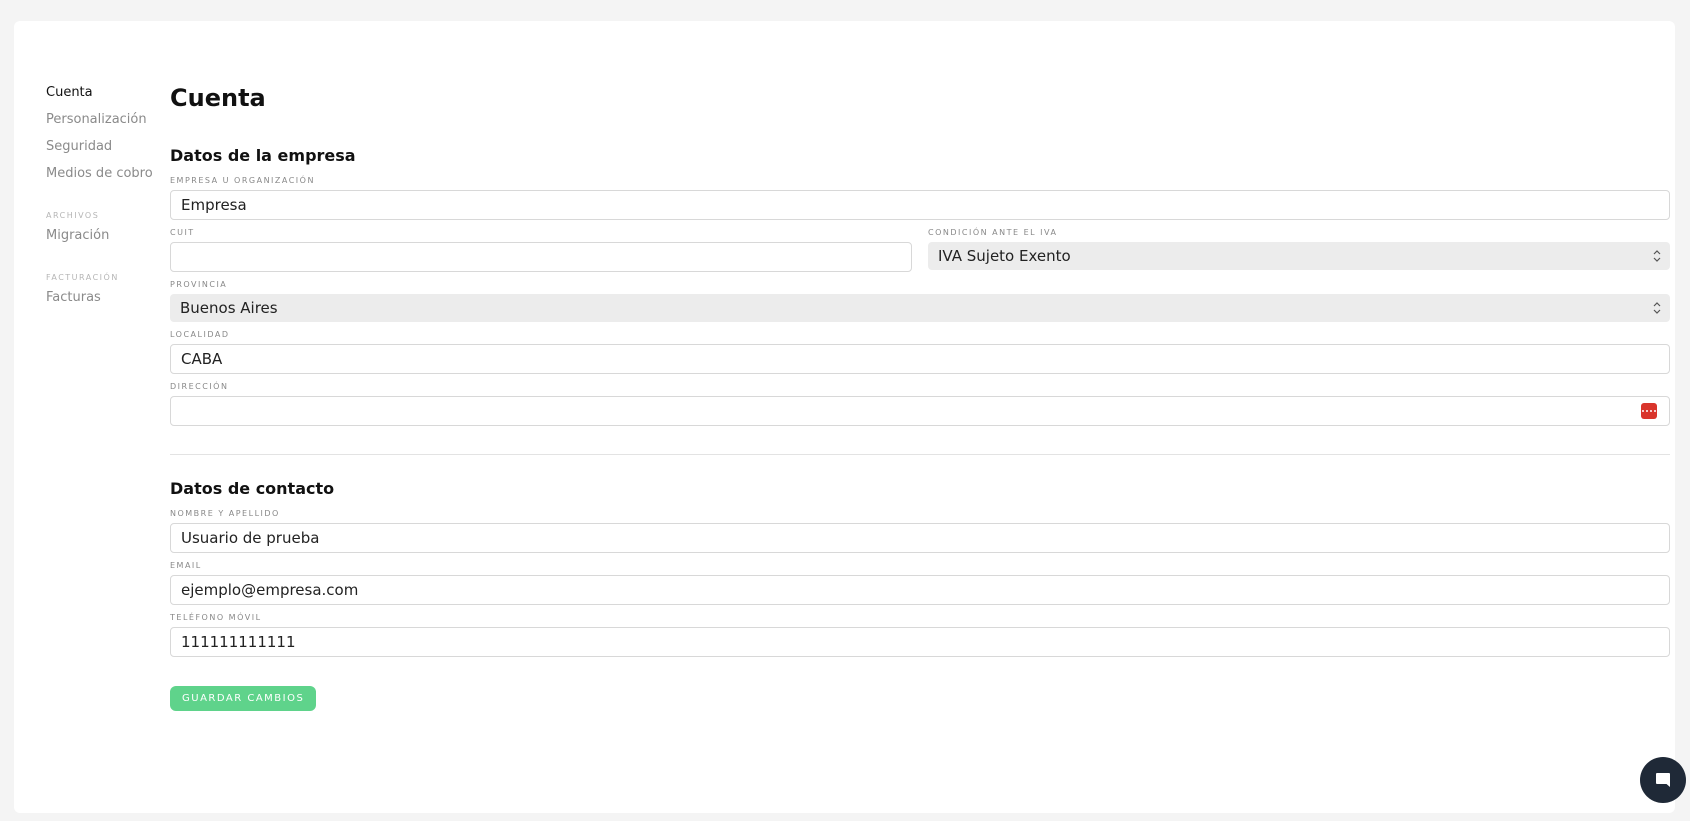  I want to click on locality-input, so click(920, 359).